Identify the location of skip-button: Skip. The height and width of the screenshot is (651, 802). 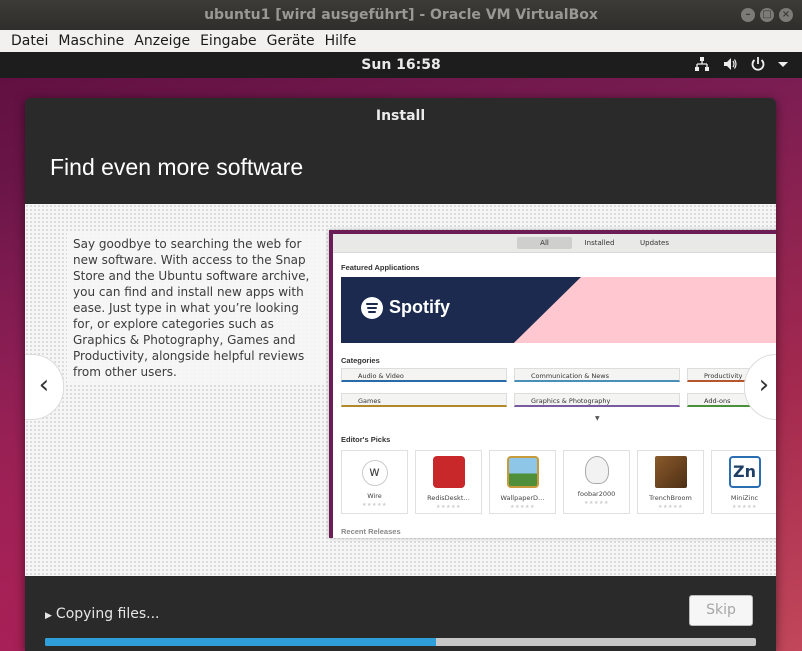
(721, 610).